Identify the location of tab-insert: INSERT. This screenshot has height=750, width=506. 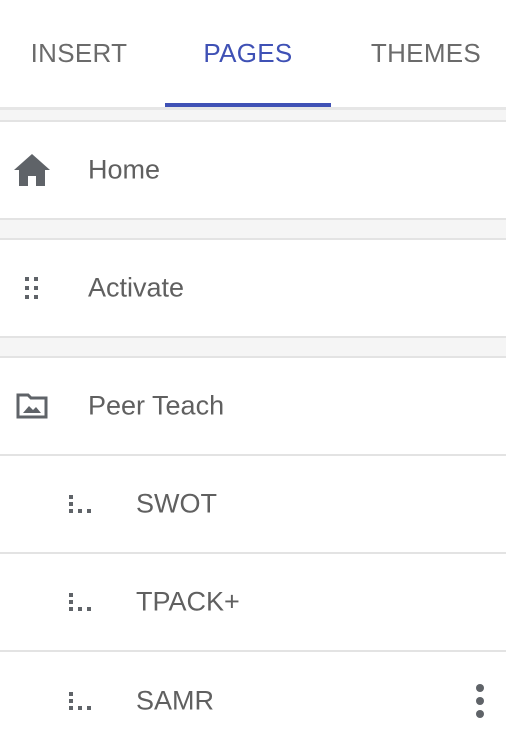
(79, 53).